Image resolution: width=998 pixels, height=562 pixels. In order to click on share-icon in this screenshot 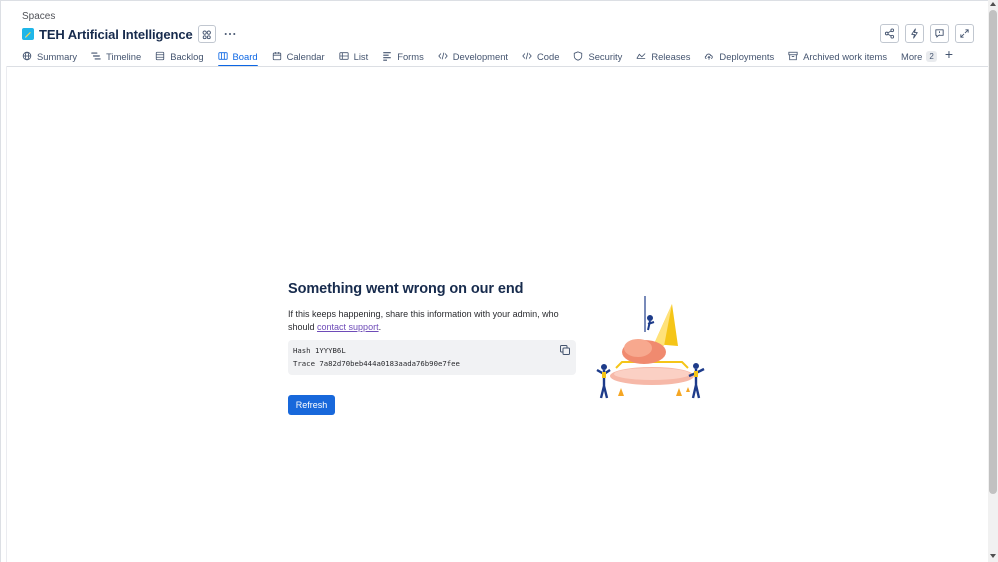, I will do `click(889, 33)`.